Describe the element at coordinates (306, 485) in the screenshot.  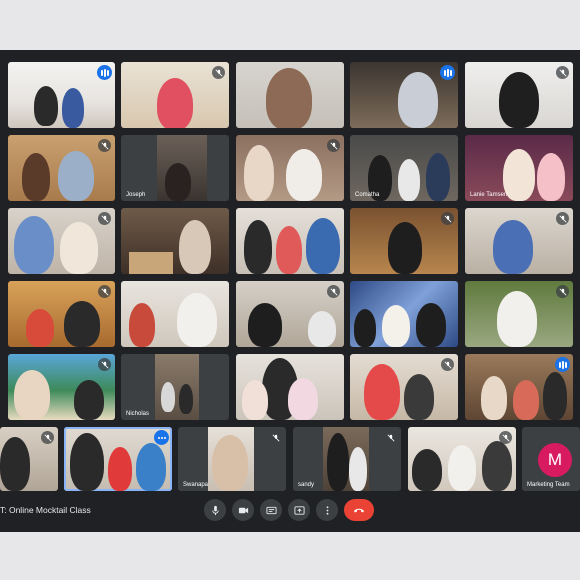
I see `participant-name: sandy` at that location.